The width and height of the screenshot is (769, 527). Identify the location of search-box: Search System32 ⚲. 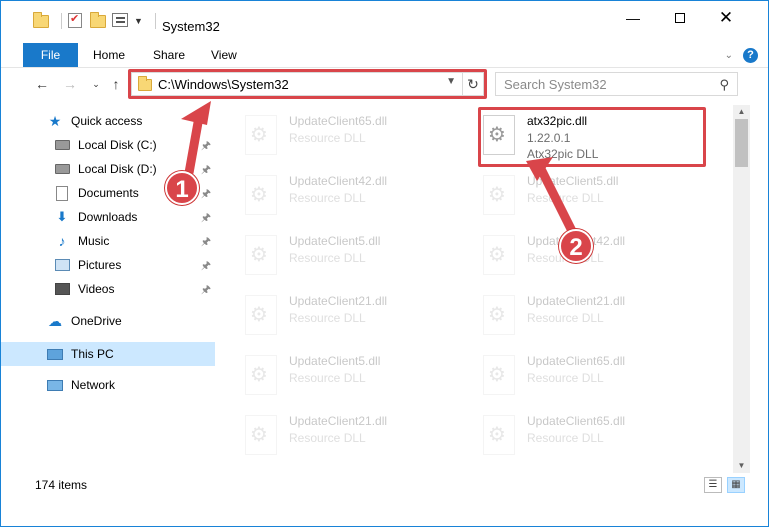
(616, 84).